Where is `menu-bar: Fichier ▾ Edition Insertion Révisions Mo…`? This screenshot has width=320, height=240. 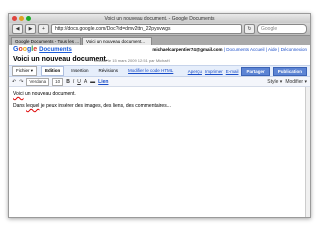
menu-bar: Fichier ▾ Edition Insertion Révisions Mo… is located at coordinates (159, 71).